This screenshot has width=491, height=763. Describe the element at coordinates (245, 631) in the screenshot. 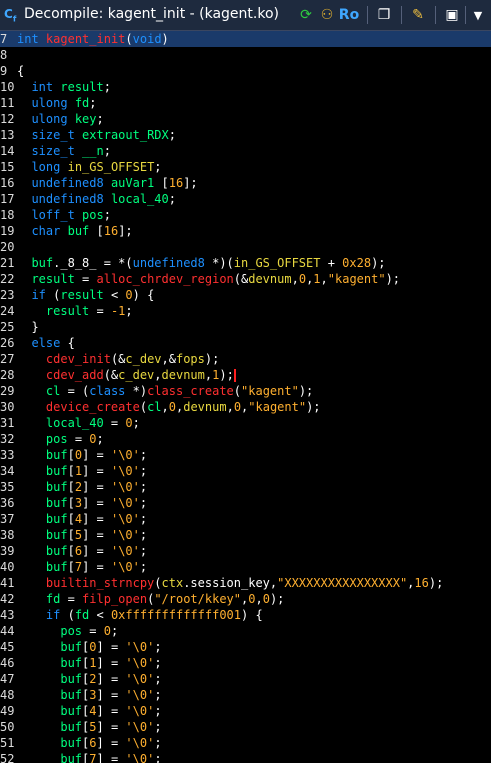

I see `code-line: 44 pos = 0;` at that location.